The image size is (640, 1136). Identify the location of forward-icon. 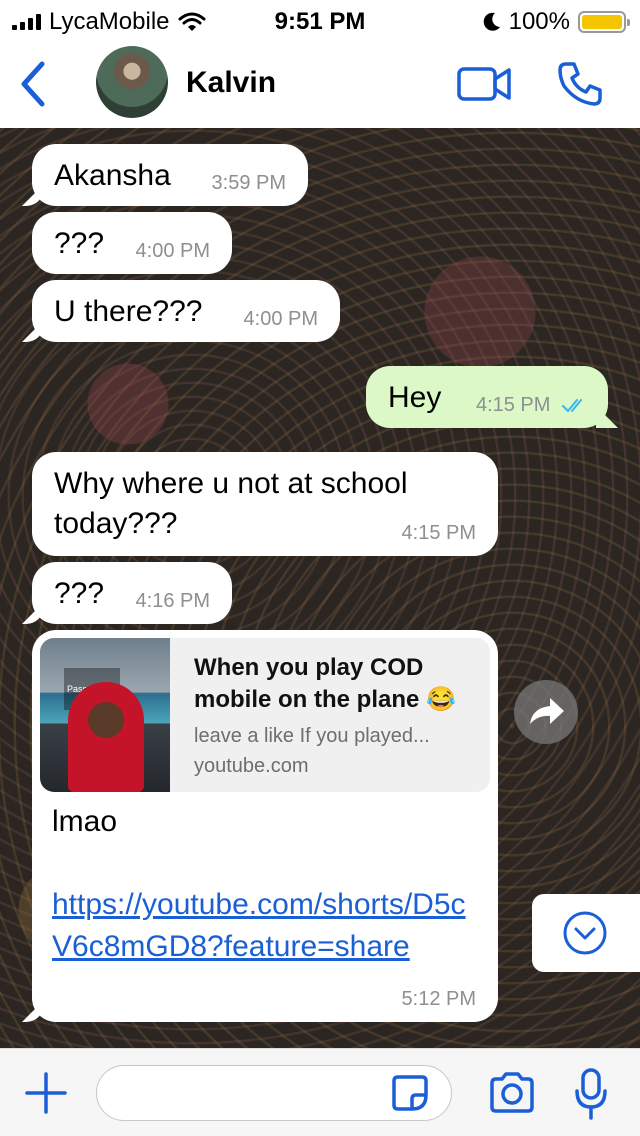
(547, 711).